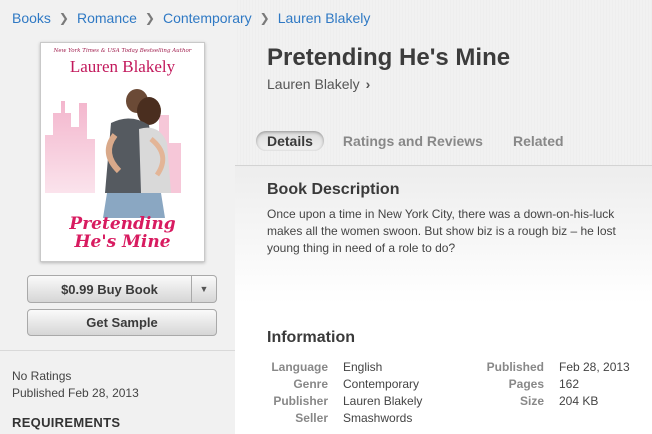 The width and height of the screenshot is (652, 434). I want to click on tab-ratings-and-reviews: Ratings and Reviews, so click(413, 141).